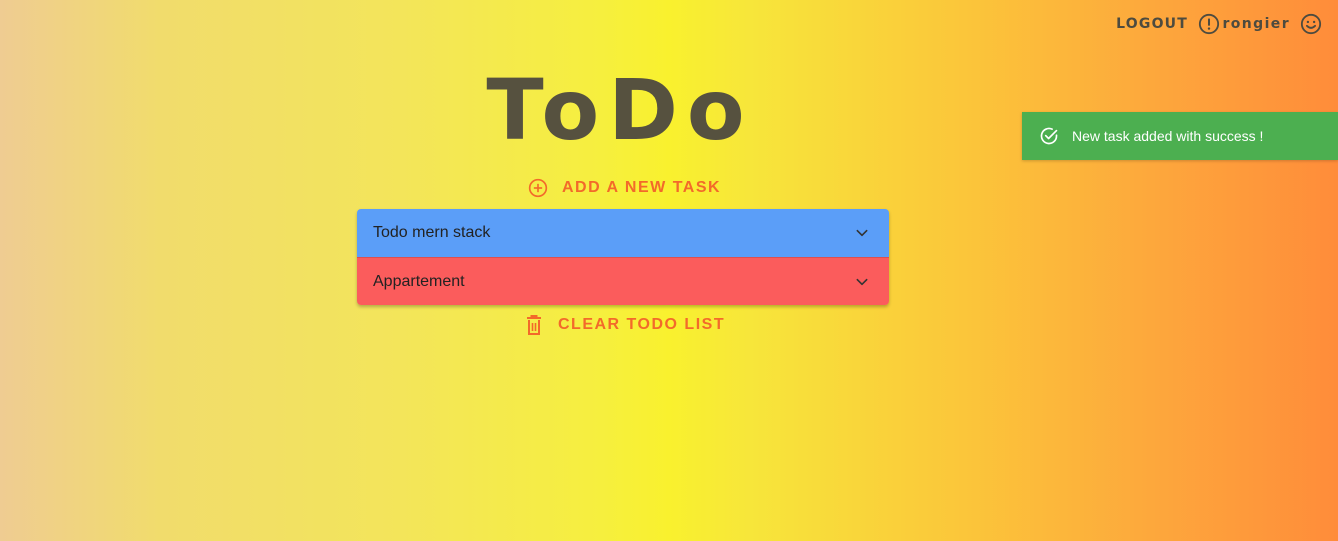  I want to click on success-toast: New task added with success !, so click(1180, 136).